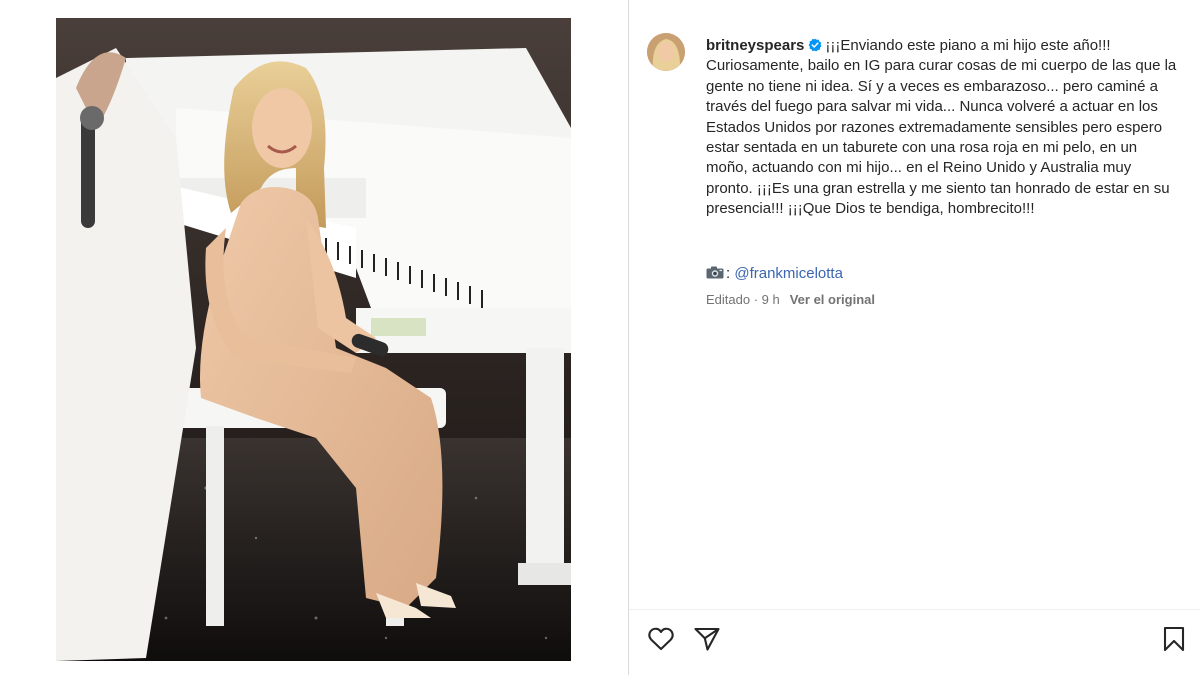 This screenshot has height=675, width=1200. What do you see at coordinates (743, 299) in the screenshot?
I see `edited-timestamp: Editado · 9 h` at bounding box center [743, 299].